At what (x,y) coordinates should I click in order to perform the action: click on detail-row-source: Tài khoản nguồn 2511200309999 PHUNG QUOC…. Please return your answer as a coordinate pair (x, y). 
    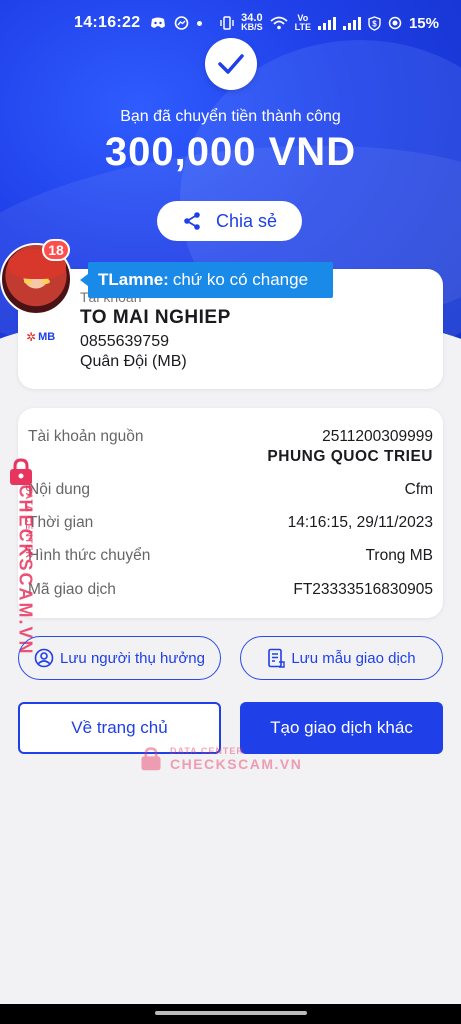
    Looking at the image, I should click on (230, 447).